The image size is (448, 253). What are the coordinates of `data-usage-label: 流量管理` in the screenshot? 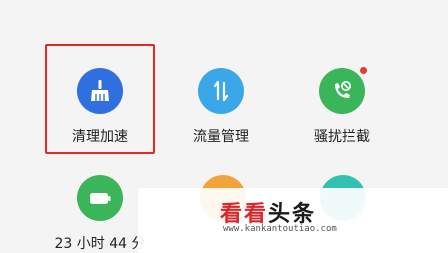 It's located at (221, 137).